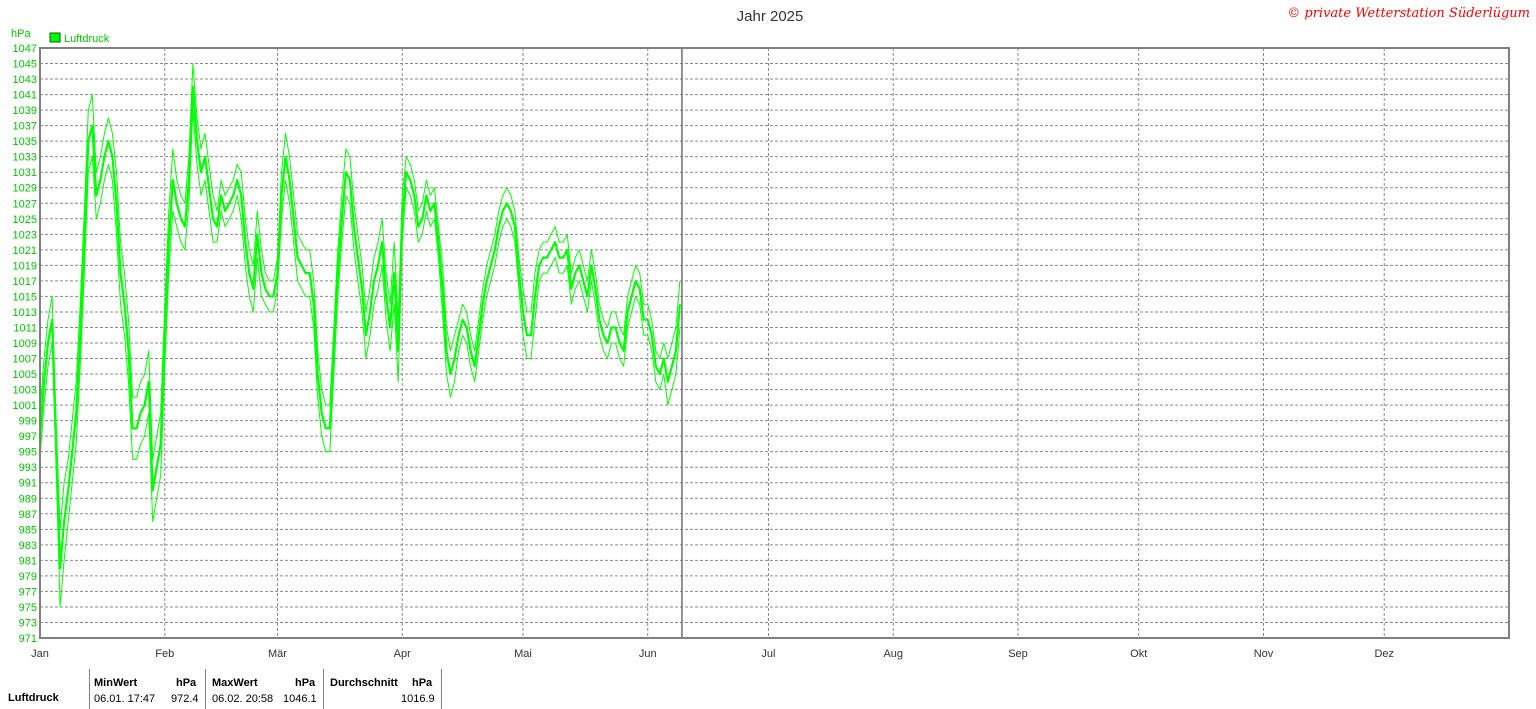 The height and width of the screenshot is (709, 1536). I want to click on y-tick-label: 995, so click(28, 453).